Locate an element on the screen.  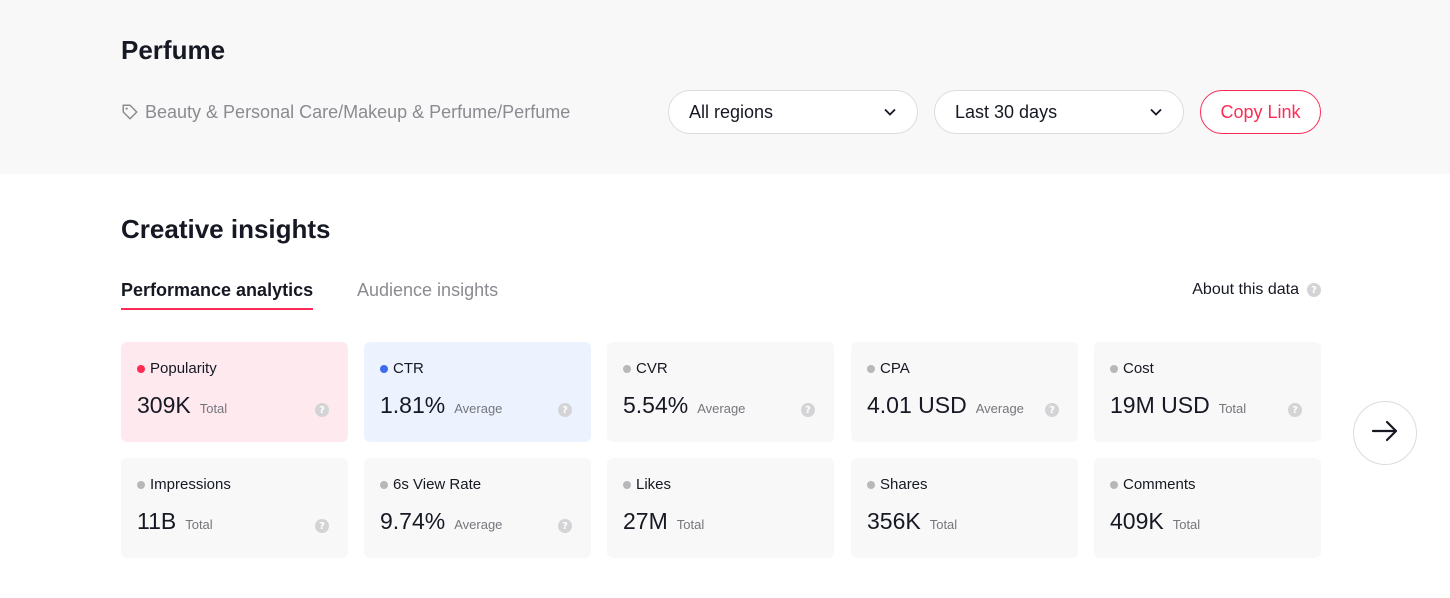
copy-link-button: Copy Link is located at coordinates (1260, 112).